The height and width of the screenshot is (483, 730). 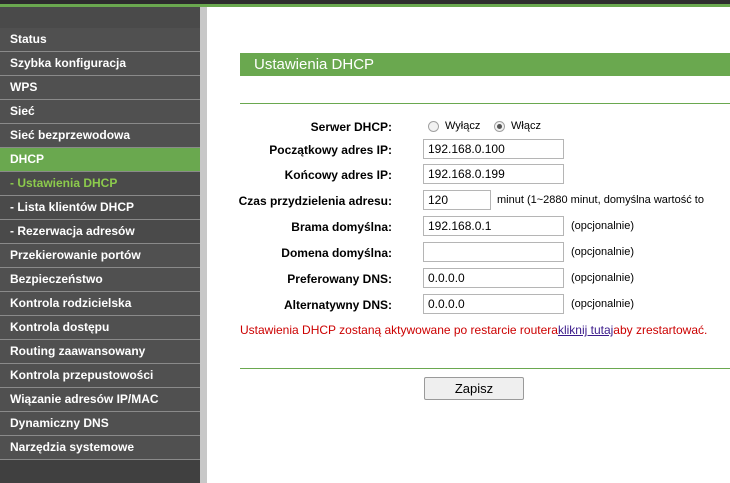 What do you see at coordinates (493, 174) in the screenshot?
I see `end-ip-input` at bounding box center [493, 174].